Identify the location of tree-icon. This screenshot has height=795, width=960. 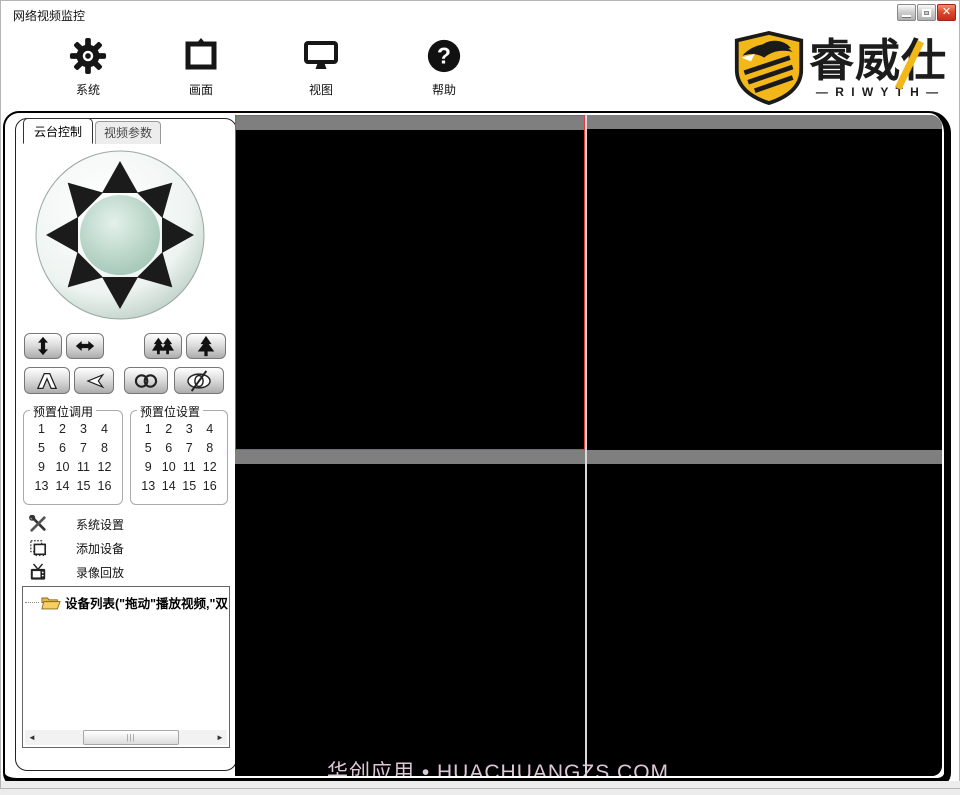
(206, 346).